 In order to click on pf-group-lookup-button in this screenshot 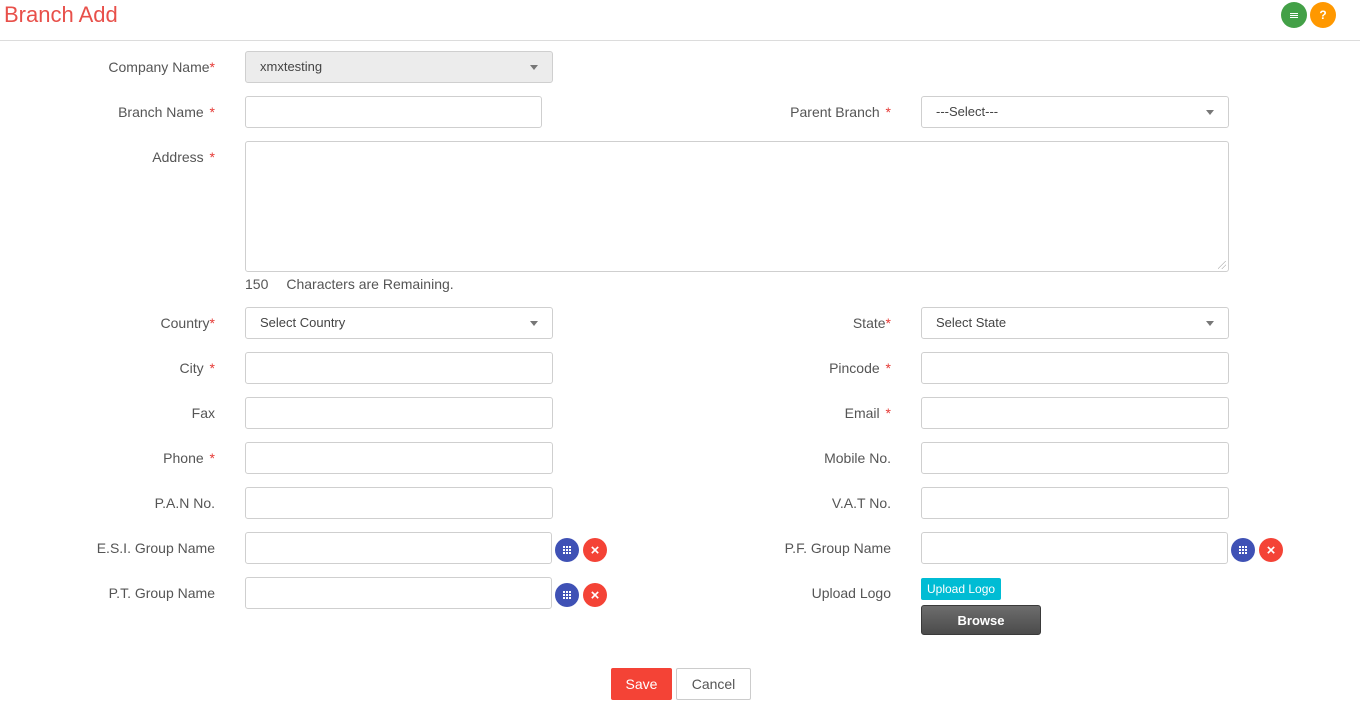, I will do `click(1243, 550)`.